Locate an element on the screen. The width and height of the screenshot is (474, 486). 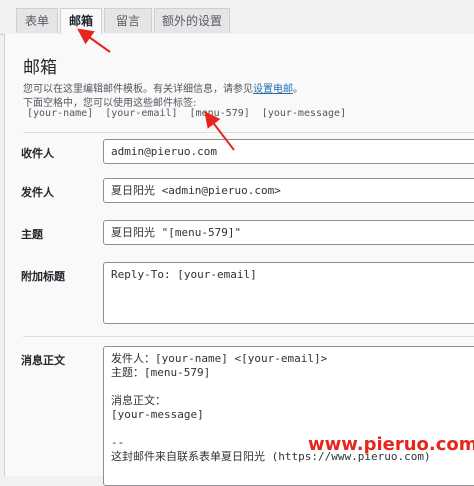
recipient-field: admin@pieruo.com is located at coordinates (288, 151).